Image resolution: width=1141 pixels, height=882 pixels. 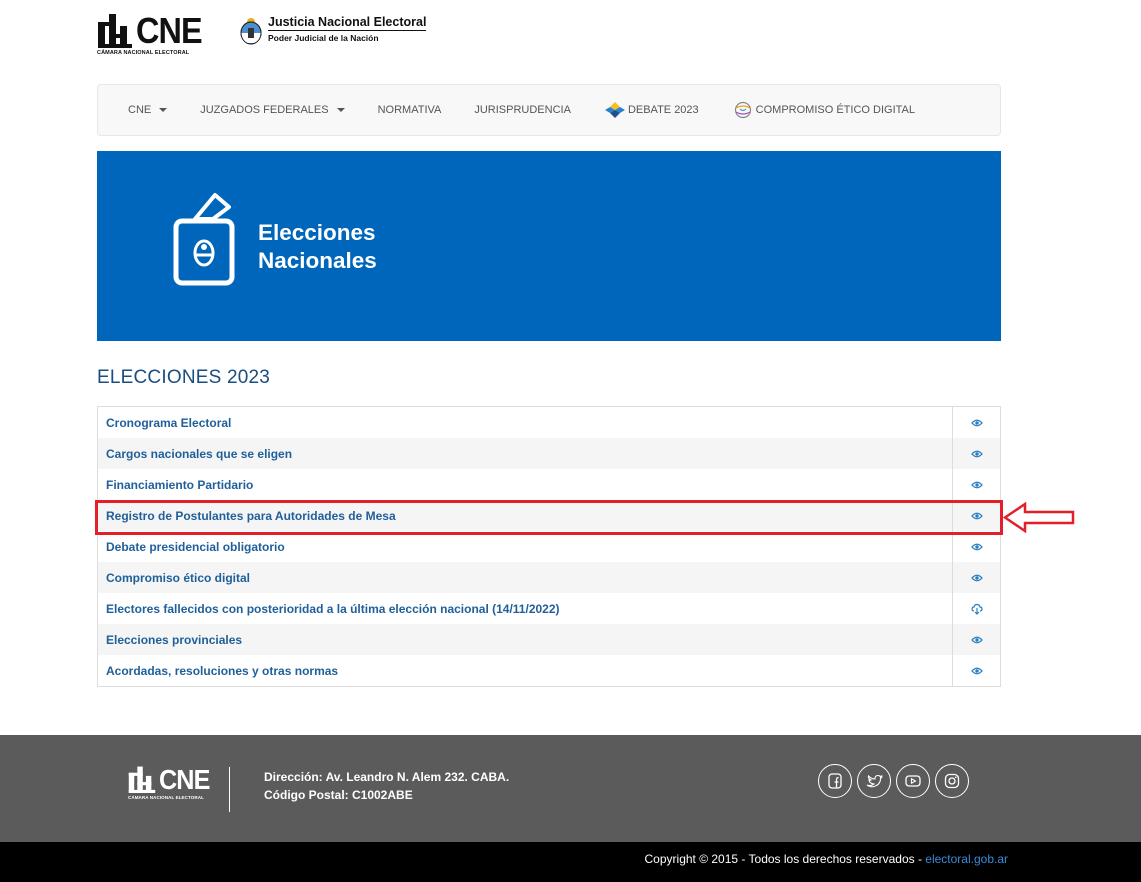 What do you see at coordinates (525, 670) in the screenshot?
I see `list-item-label: Acordadas, resoluciones y otras normas` at bounding box center [525, 670].